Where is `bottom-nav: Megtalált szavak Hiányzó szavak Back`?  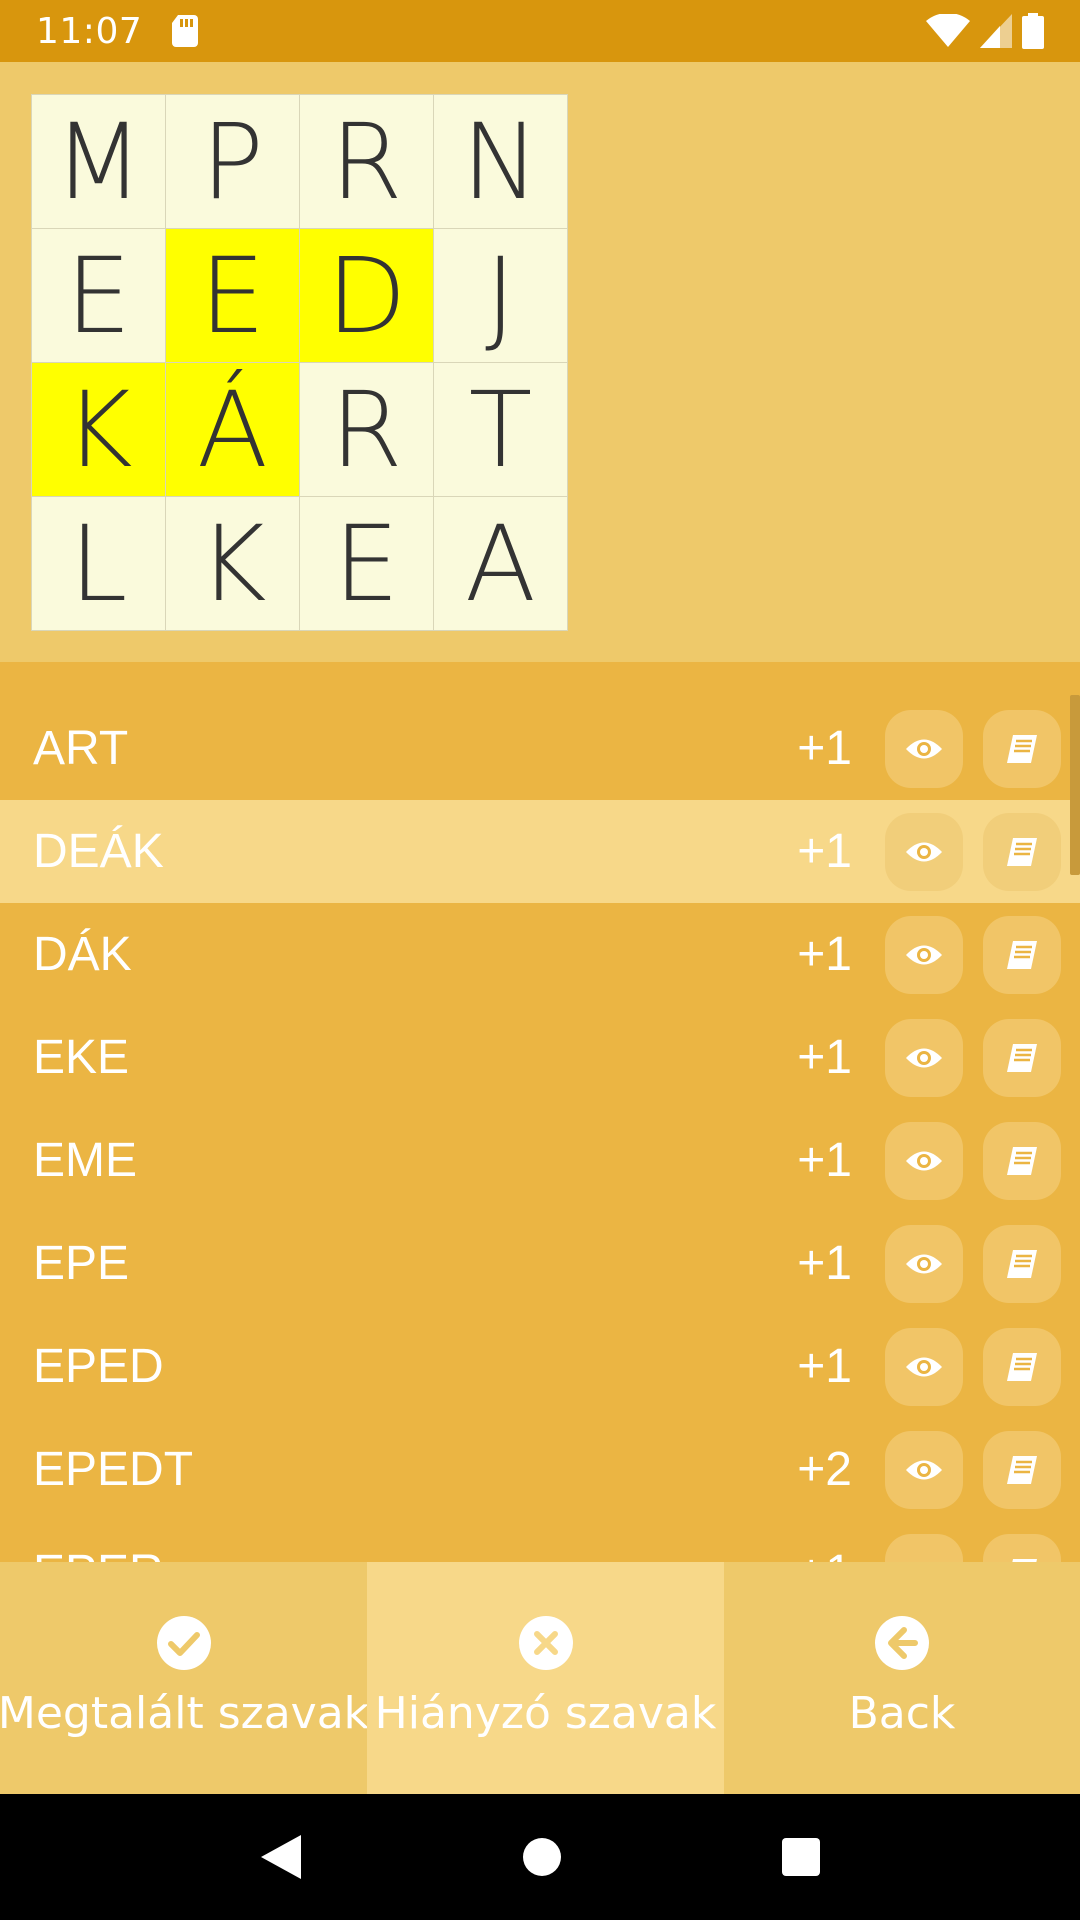 bottom-nav: Megtalált szavak Hiányzó szavak Back is located at coordinates (540, 1678).